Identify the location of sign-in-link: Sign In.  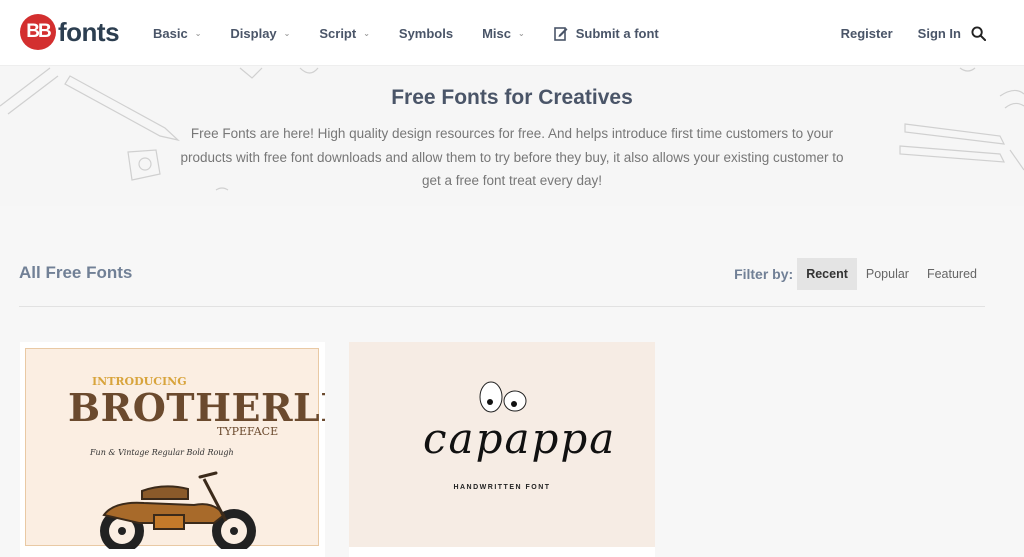
(939, 33).